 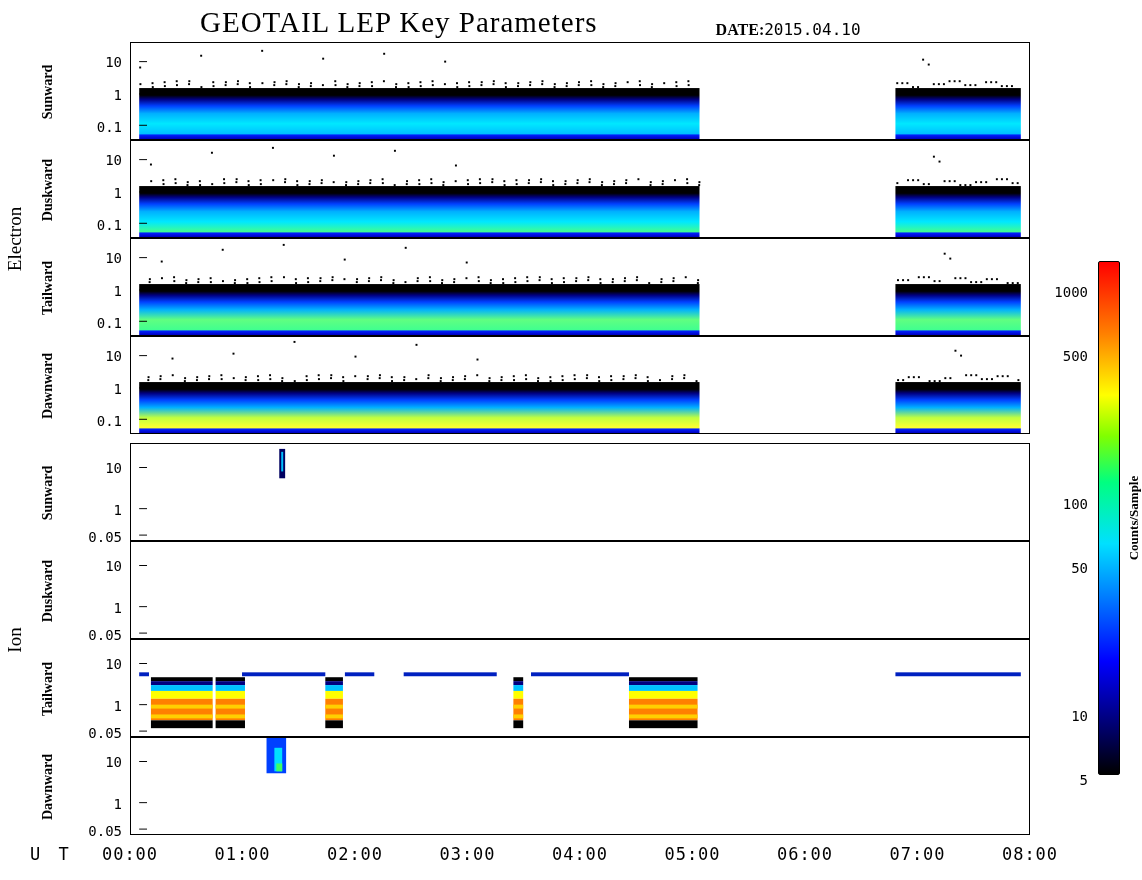 What do you see at coordinates (15, 239) in the screenshot?
I see `group-label: Electron` at bounding box center [15, 239].